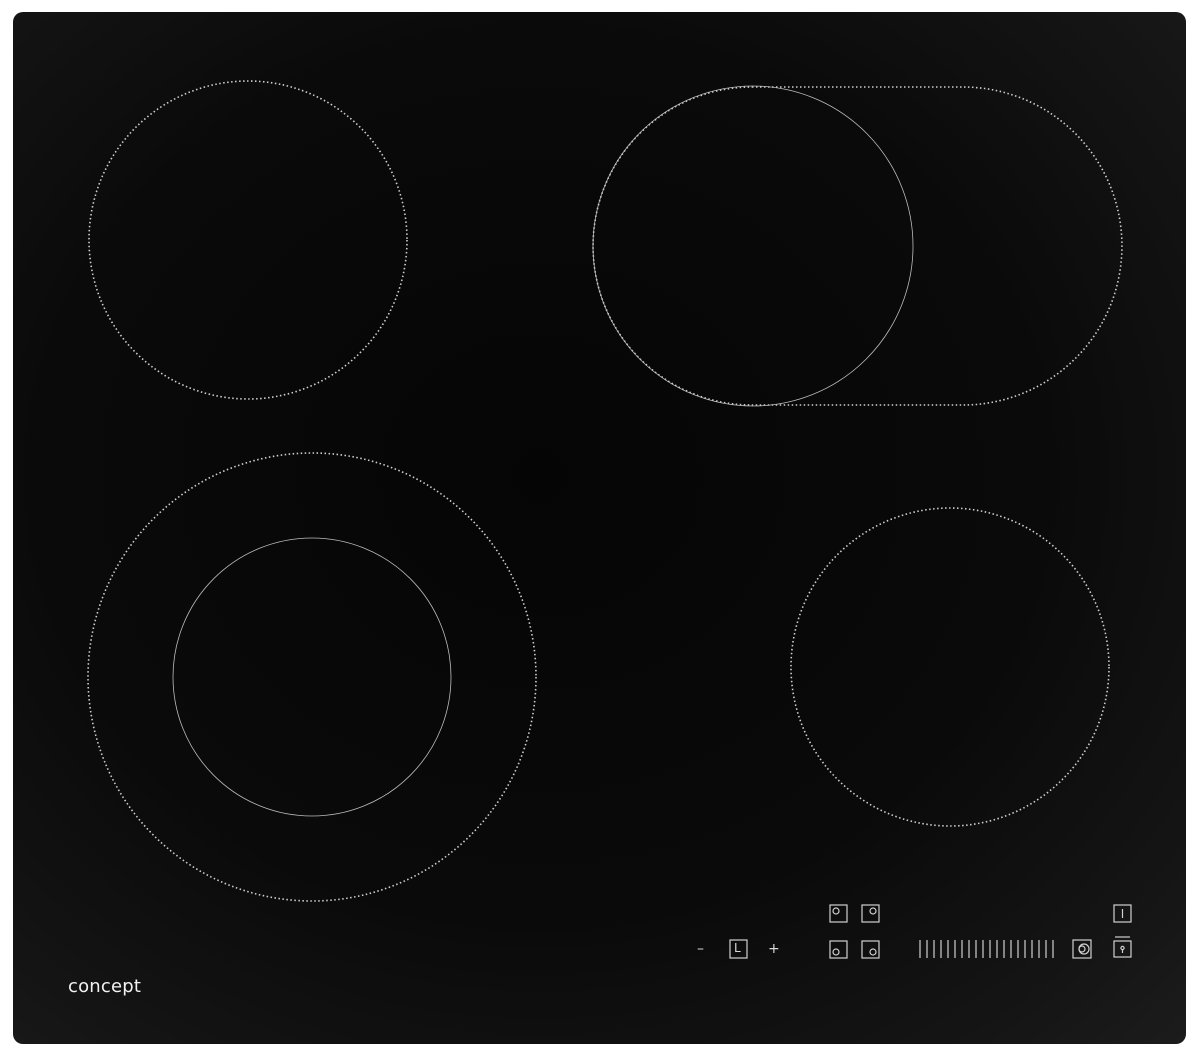 Image resolution: width=1200 pixels, height=1056 pixels. Describe the element at coordinates (986, 949) in the screenshot. I see `power-slider-icon` at that location.